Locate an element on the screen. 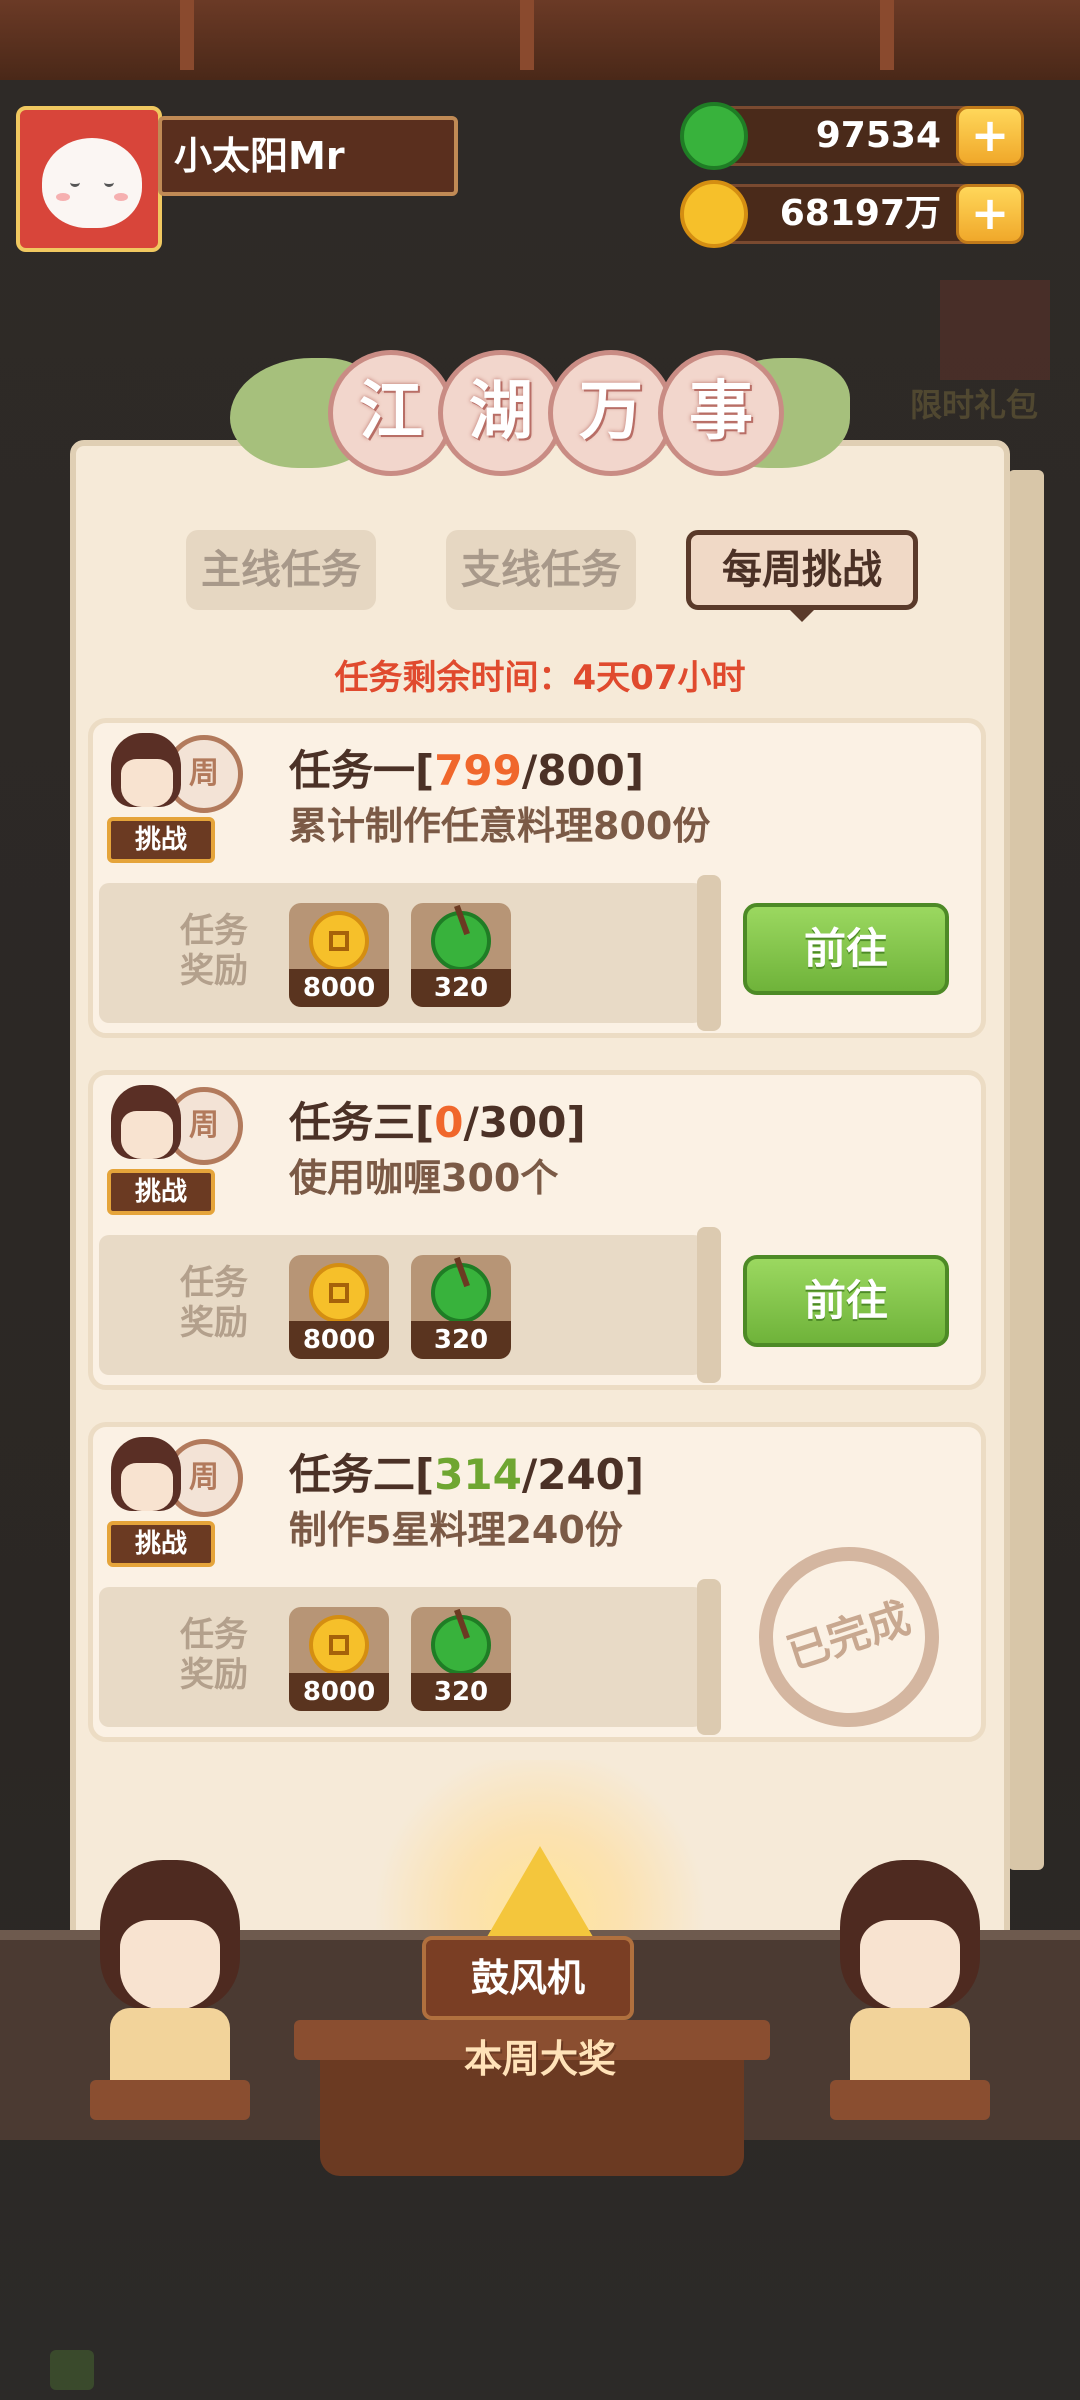 The width and height of the screenshot is (1080, 2400). task-title: 任务三[0/300] is located at coordinates (437, 1122).